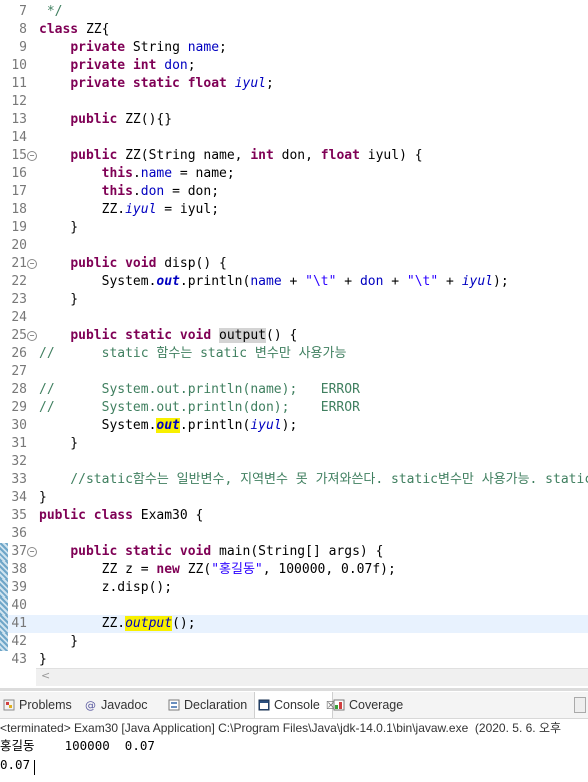  What do you see at coordinates (18, 570) in the screenshot?
I see `line-gutter: 38` at bounding box center [18, 570].